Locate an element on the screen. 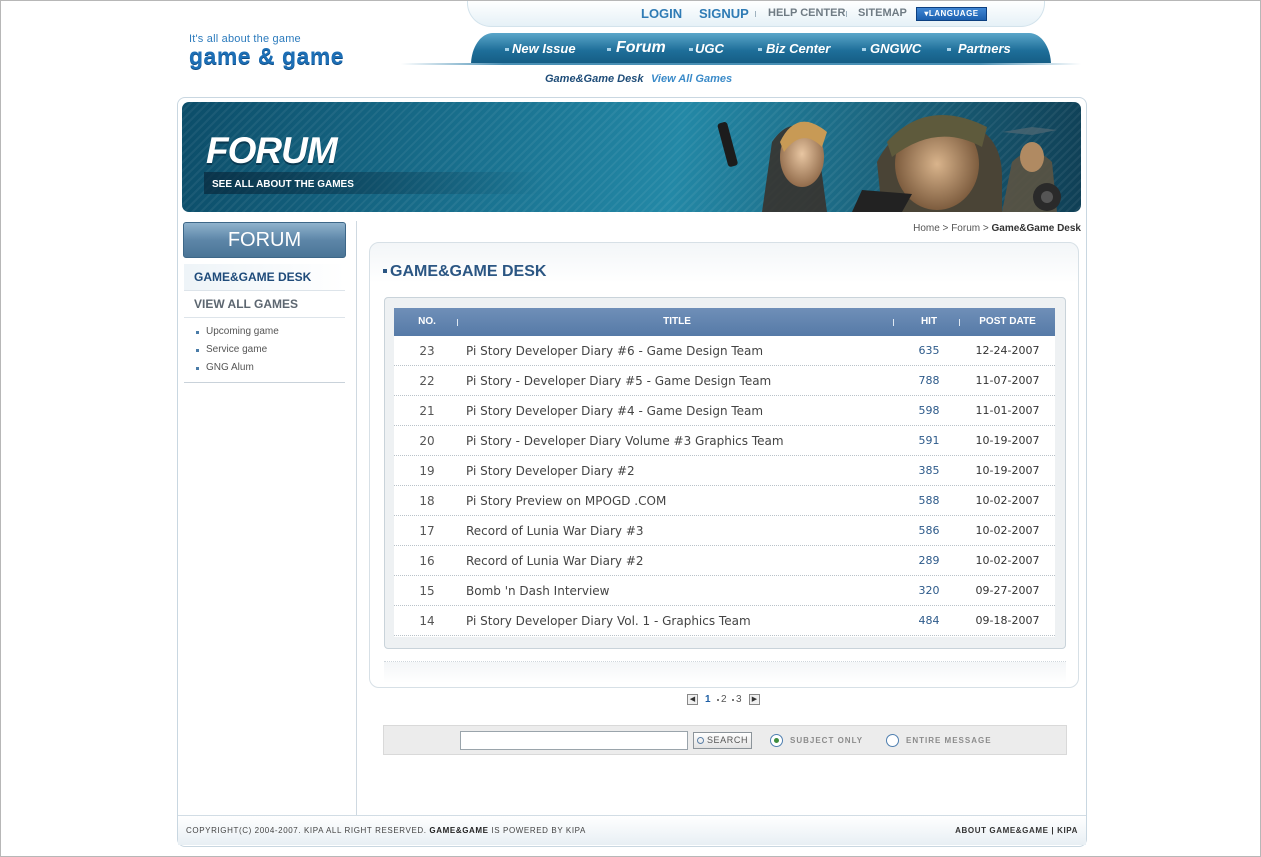 This screenshot has height=857, width=1261. about-link: ABOUT GAME&GAME is located at coordinates (1001, 830).